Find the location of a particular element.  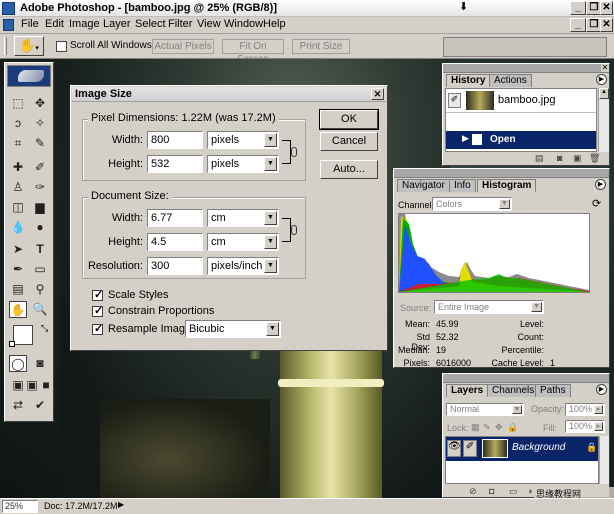

healing-brush-tool-icon: ✚ is located at coordinates (18, 167).